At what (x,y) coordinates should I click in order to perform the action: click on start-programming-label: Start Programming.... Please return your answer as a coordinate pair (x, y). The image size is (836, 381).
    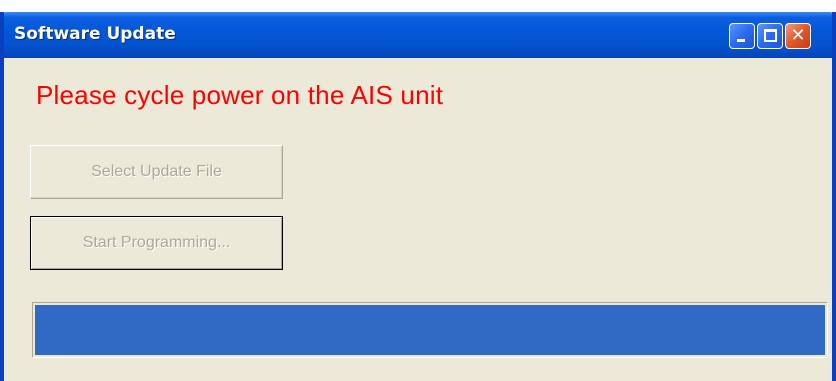
    Looking at the image, I should click on (156, 242).